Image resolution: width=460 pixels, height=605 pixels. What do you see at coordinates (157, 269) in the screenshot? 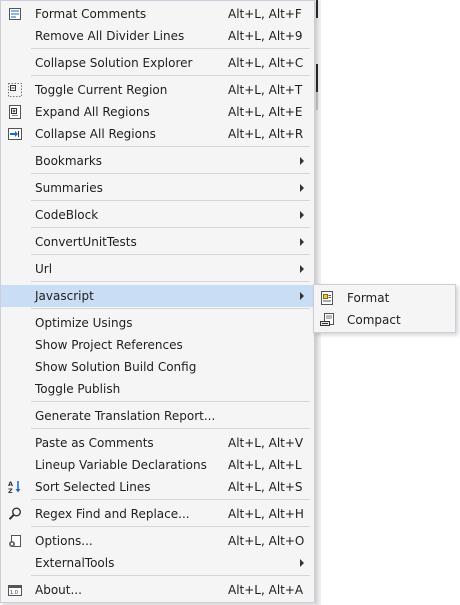
I see `menu-item-url: Url` at bounding box center [157, 269].